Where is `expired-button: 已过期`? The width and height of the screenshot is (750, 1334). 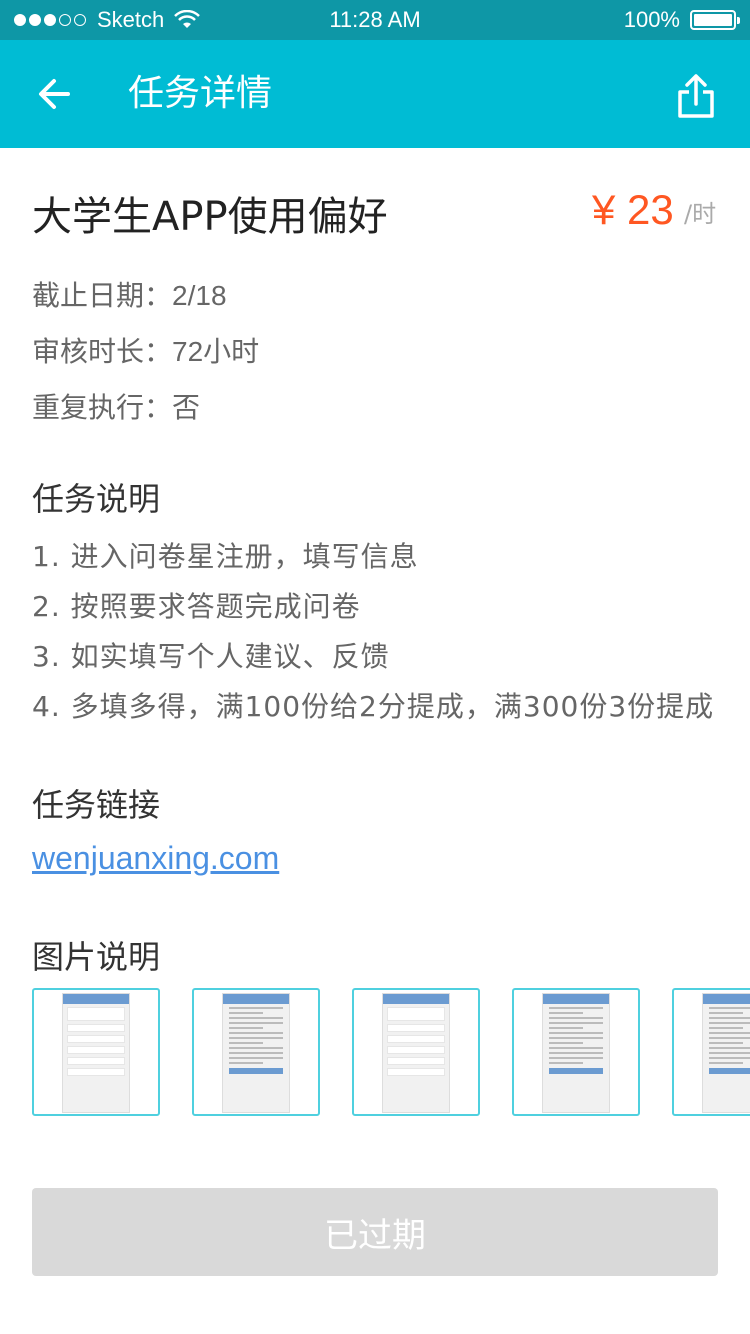 expired-button: 已过期 is located at coordinates (375, 1232).